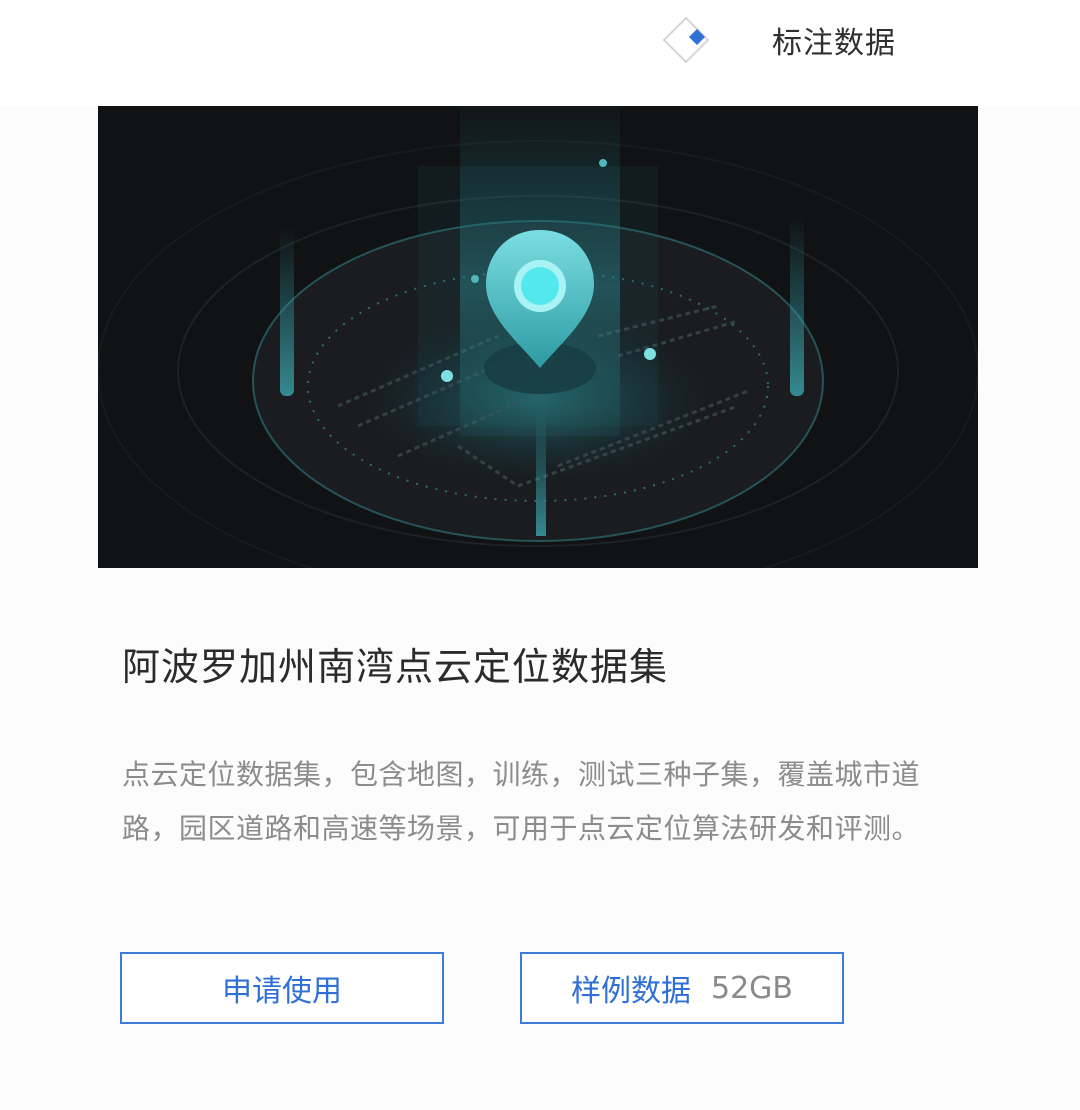 The width and height of the screenshot is (1080, 1110). What do you see at coordinates (540, 53) in the screenshot?
I see `top-bar: 标注数据` at bounding box center [540, 53].